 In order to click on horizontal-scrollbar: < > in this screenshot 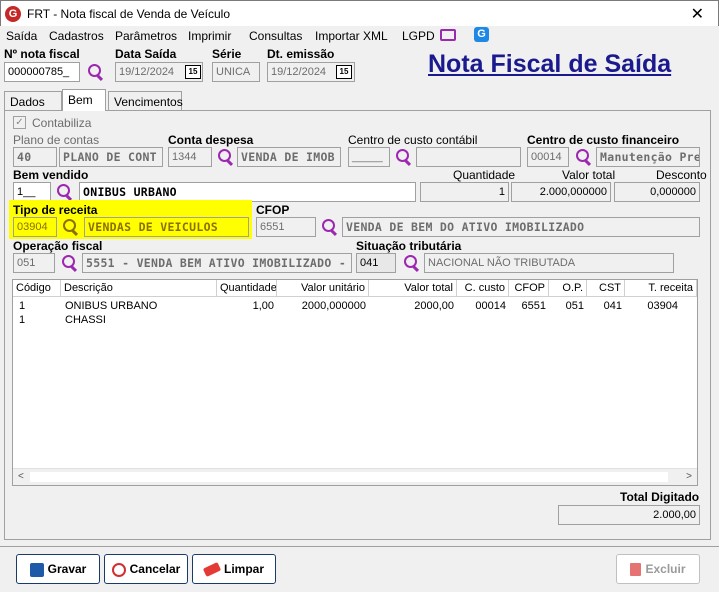, I will do `click(355, 476)`.